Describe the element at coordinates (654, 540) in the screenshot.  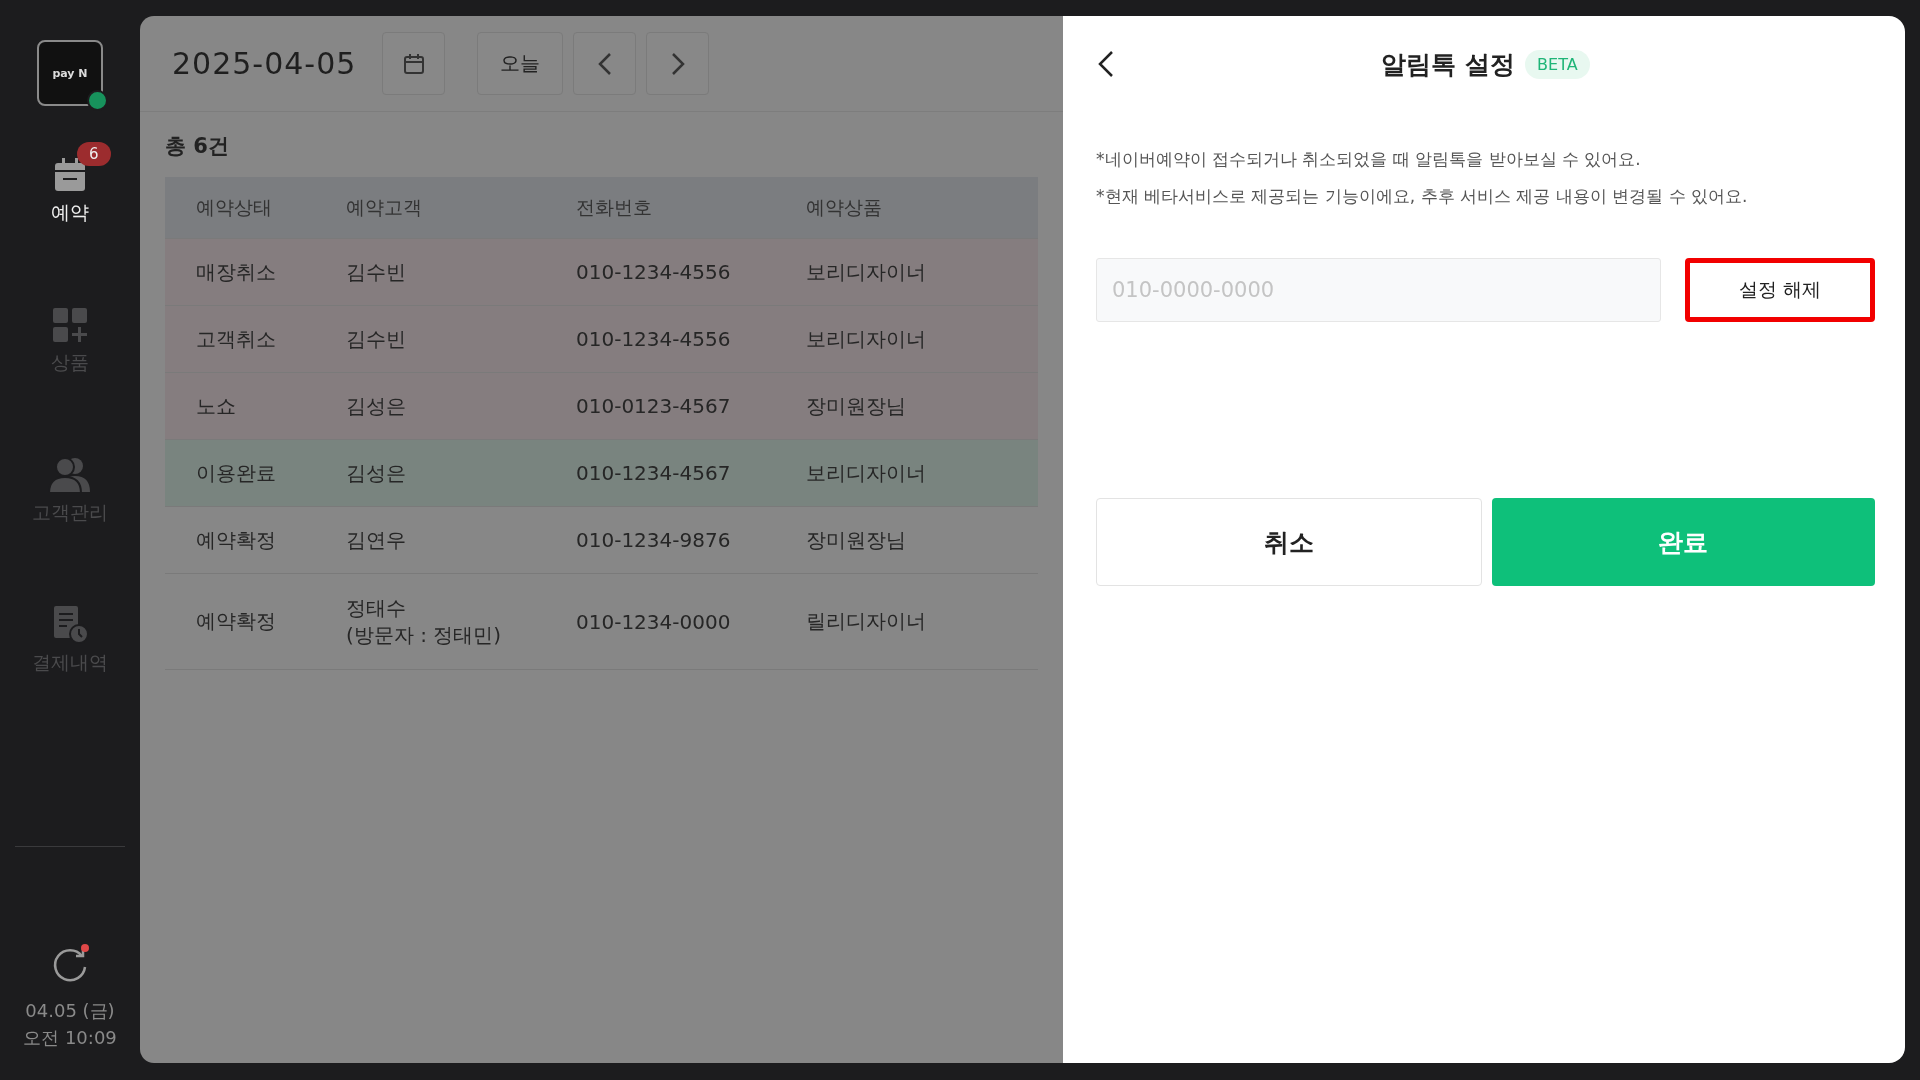
I see `table-cell-text: 010-1234-9876` at that location.